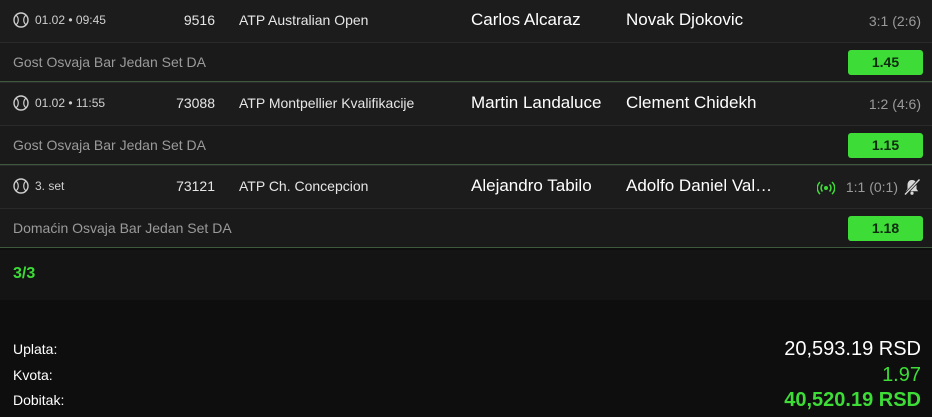 This screenshot has height=417, width=932. What do you see at coordinates (70, 103) in the screenshot?
I see `match-time: 01.02 • 11:55` at bounding box center [70, 103].